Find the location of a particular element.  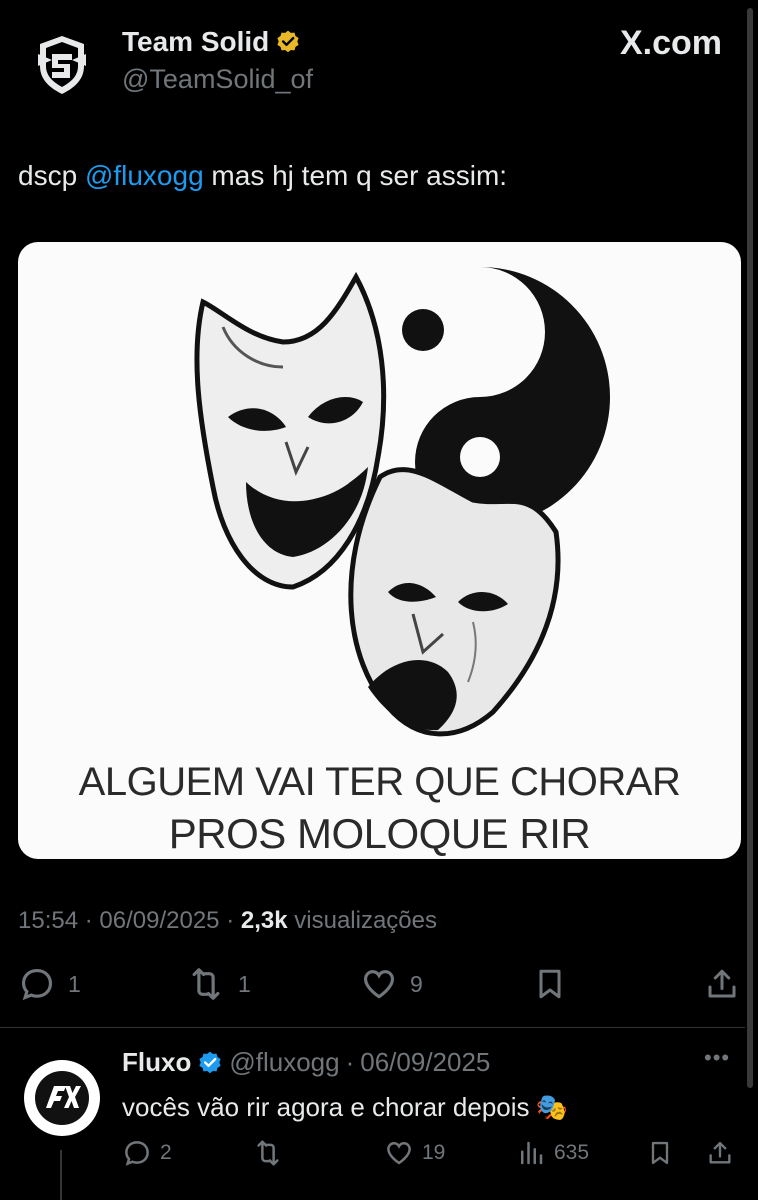

reply-views-count: 635 is located at coordinates (572, 1152).